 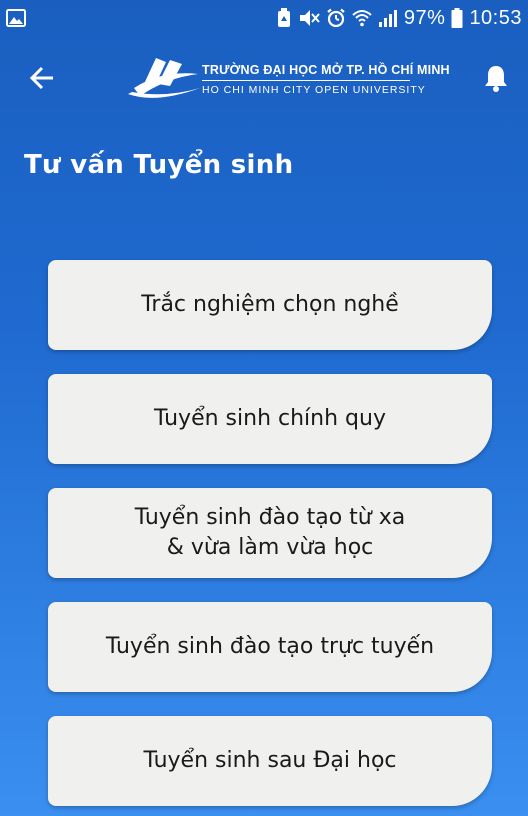 I want to click on menu-item-online-admission: Tuyển sinh đào tạo trực tuyến, so click(x=270, y=647).